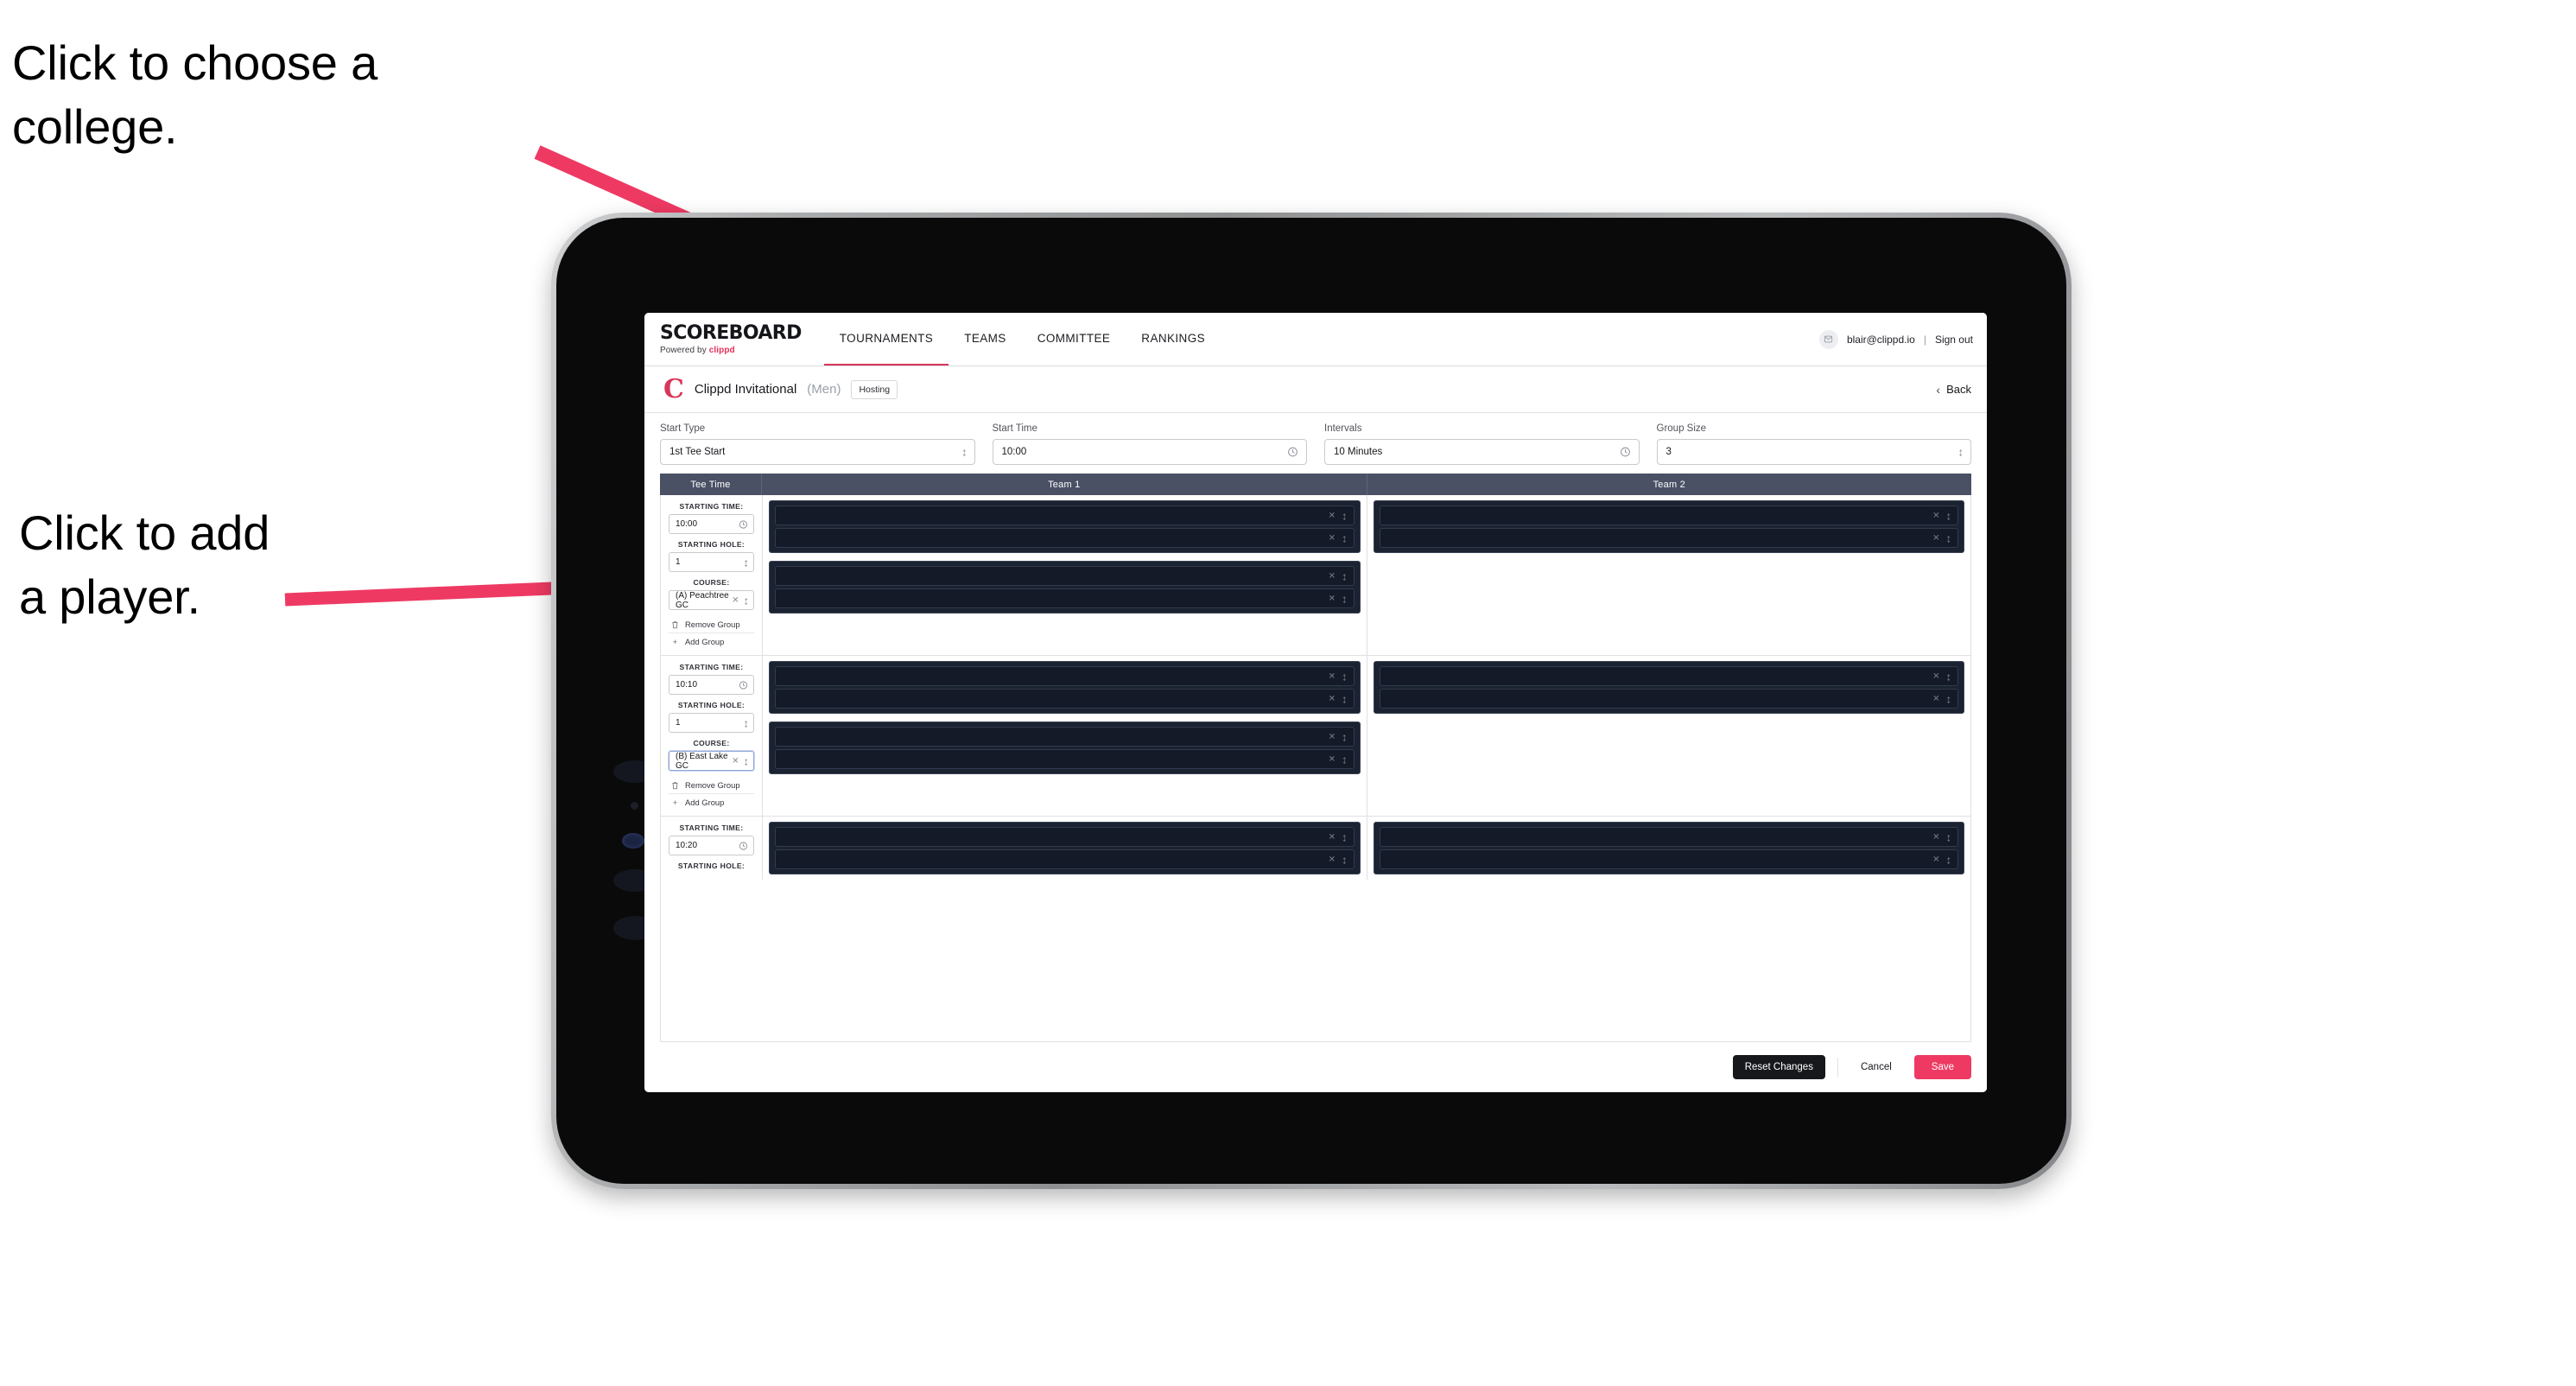 The width and height of the screenshot is (2576, 1386). Describe the element at coordinates (1876, 1067) in the screenshot. I see `cancel-button: Cancel` at that location.